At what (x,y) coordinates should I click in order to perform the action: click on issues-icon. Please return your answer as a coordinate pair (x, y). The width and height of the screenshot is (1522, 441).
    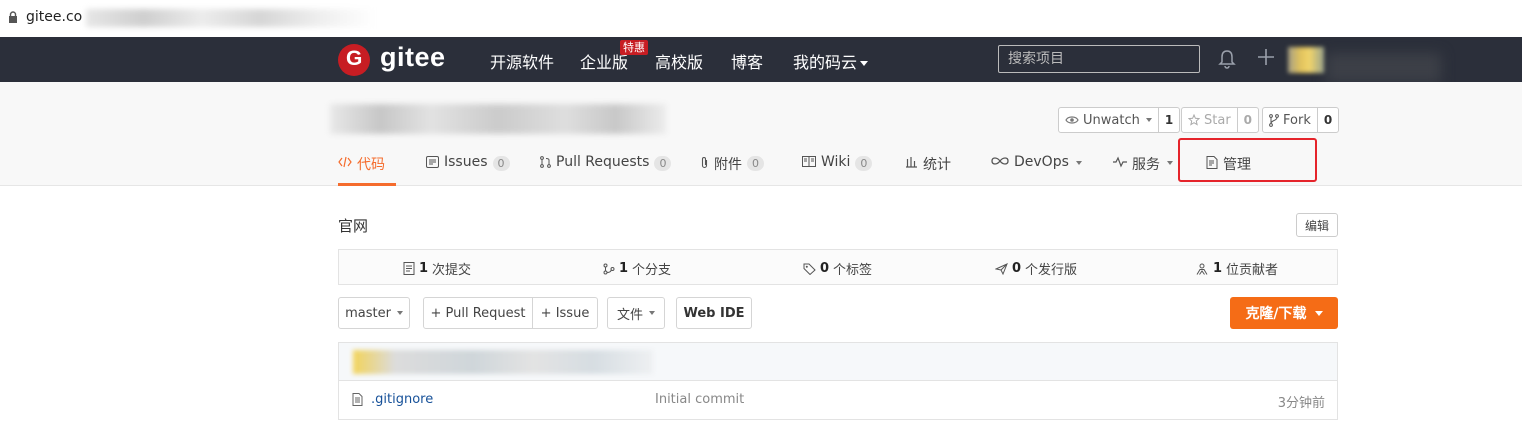
    Looking at the image, I should click on (432, 162).